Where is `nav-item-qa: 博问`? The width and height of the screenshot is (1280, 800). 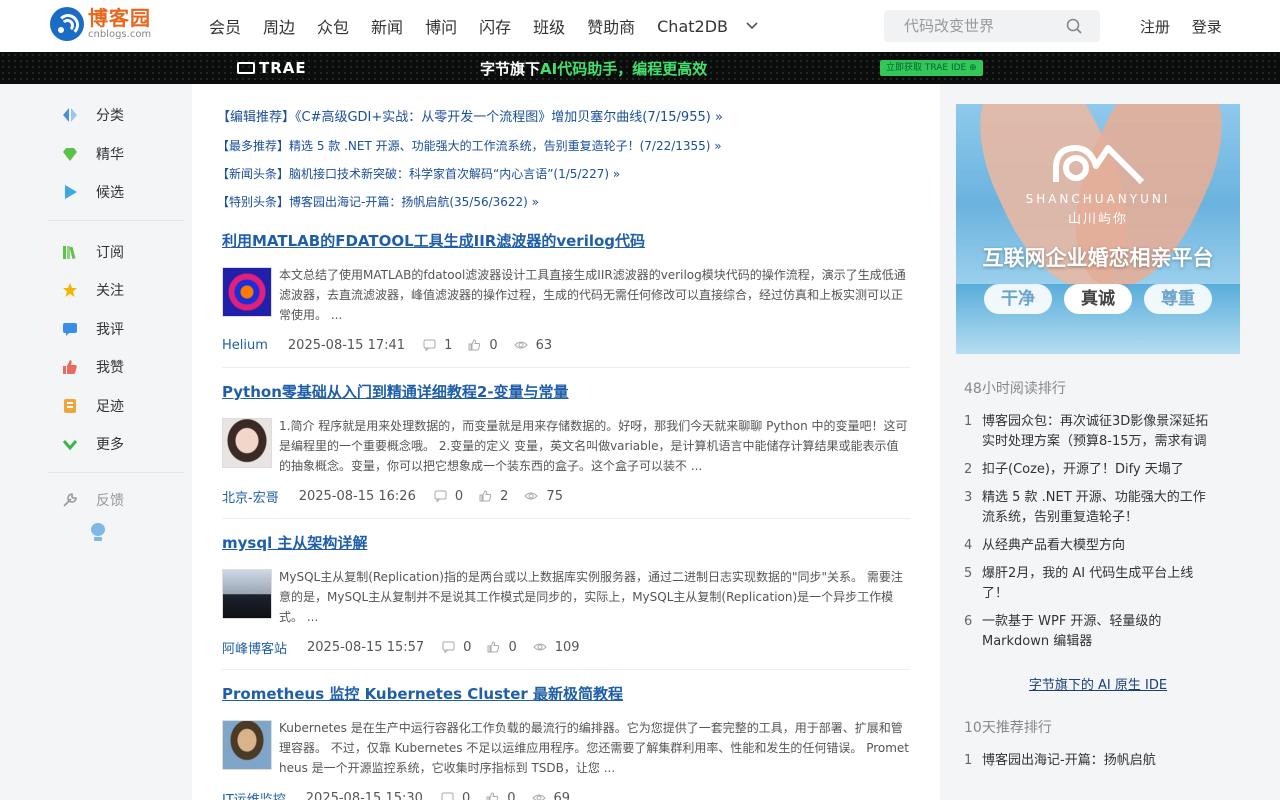
nav-item-qa: 博问 is located at coordinates (441, 26).